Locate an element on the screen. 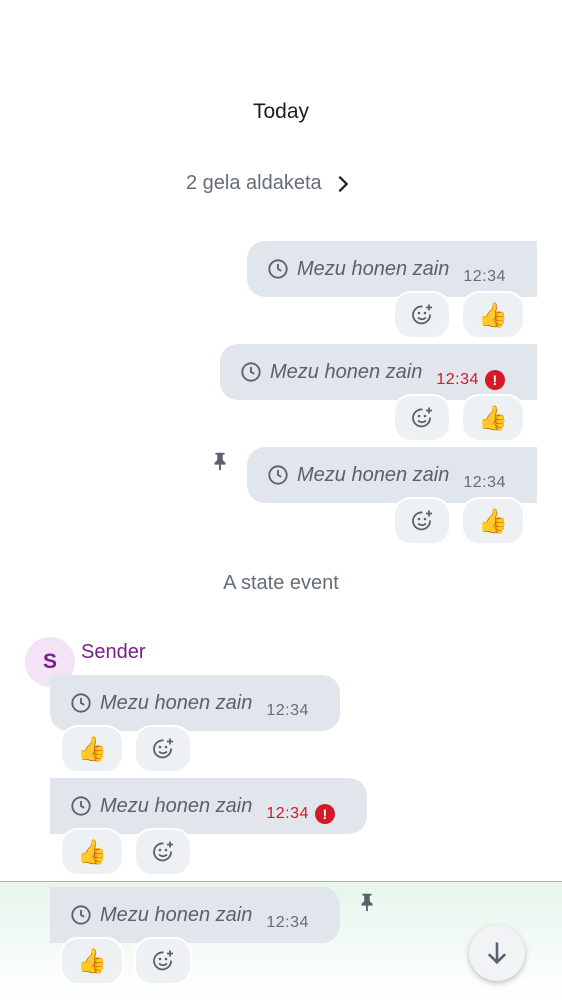  incoming-message: Mezu honen zain 12:34 ! is located at coordinates (208, 806).